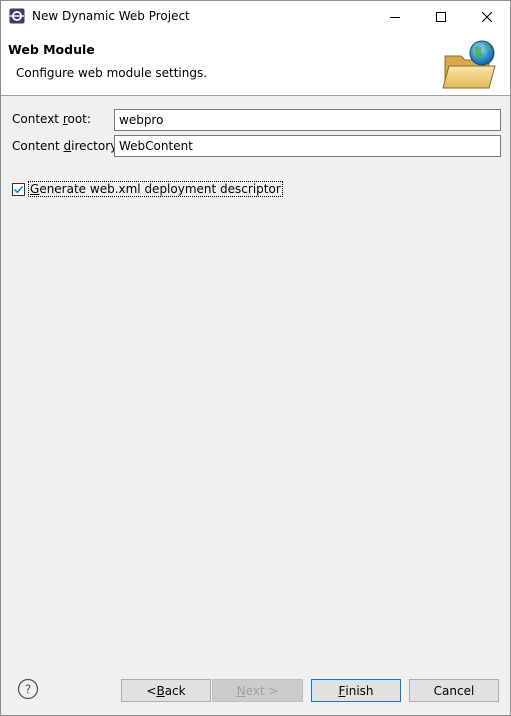 This screenshot has height=716, width=511. I want to click on maximize-icon, so click(441, 16).